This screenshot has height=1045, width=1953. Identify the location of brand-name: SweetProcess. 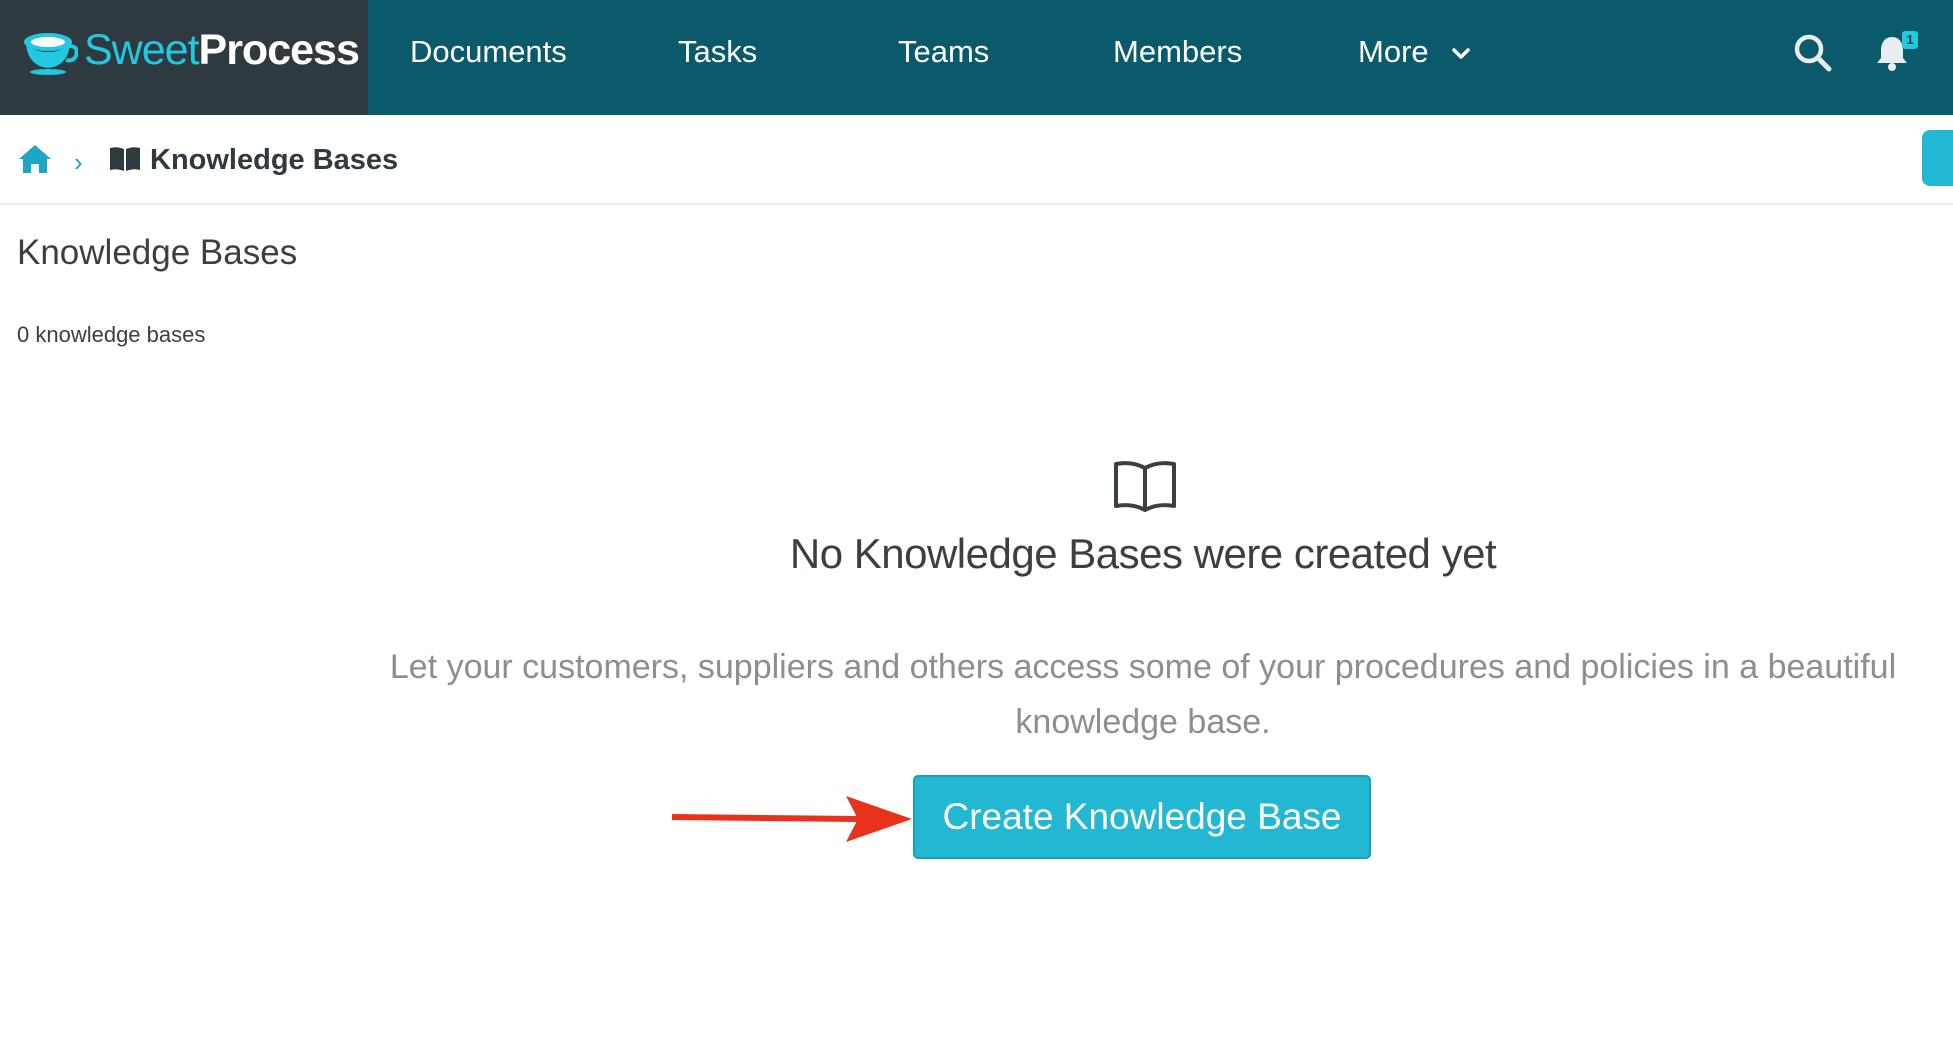
(222, 50).